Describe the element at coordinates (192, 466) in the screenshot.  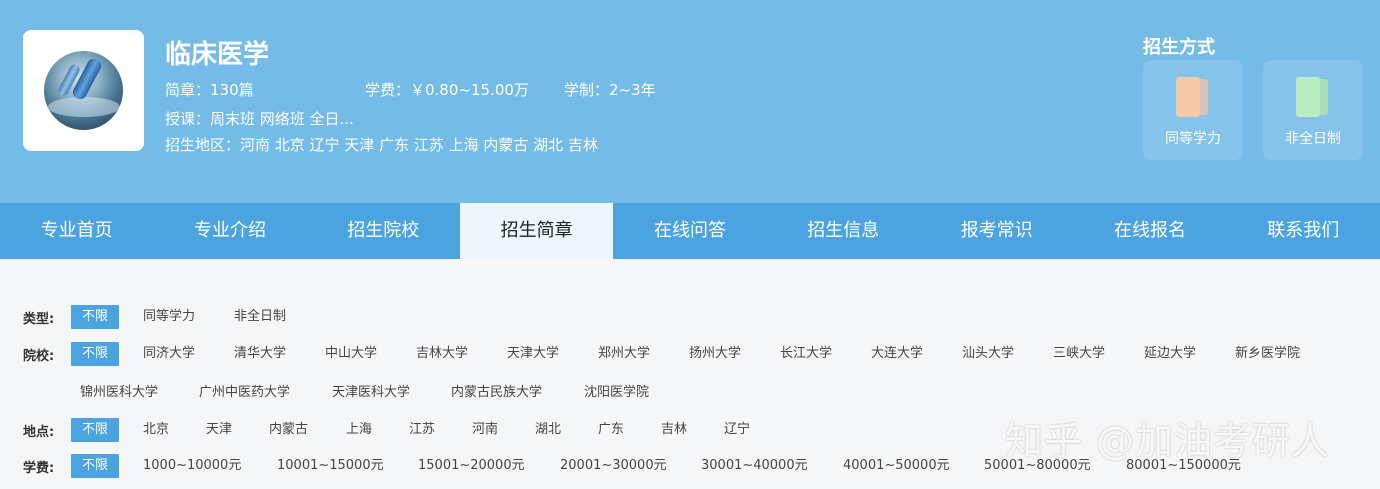
I see `filter-option: 1000~10000元` at that location.